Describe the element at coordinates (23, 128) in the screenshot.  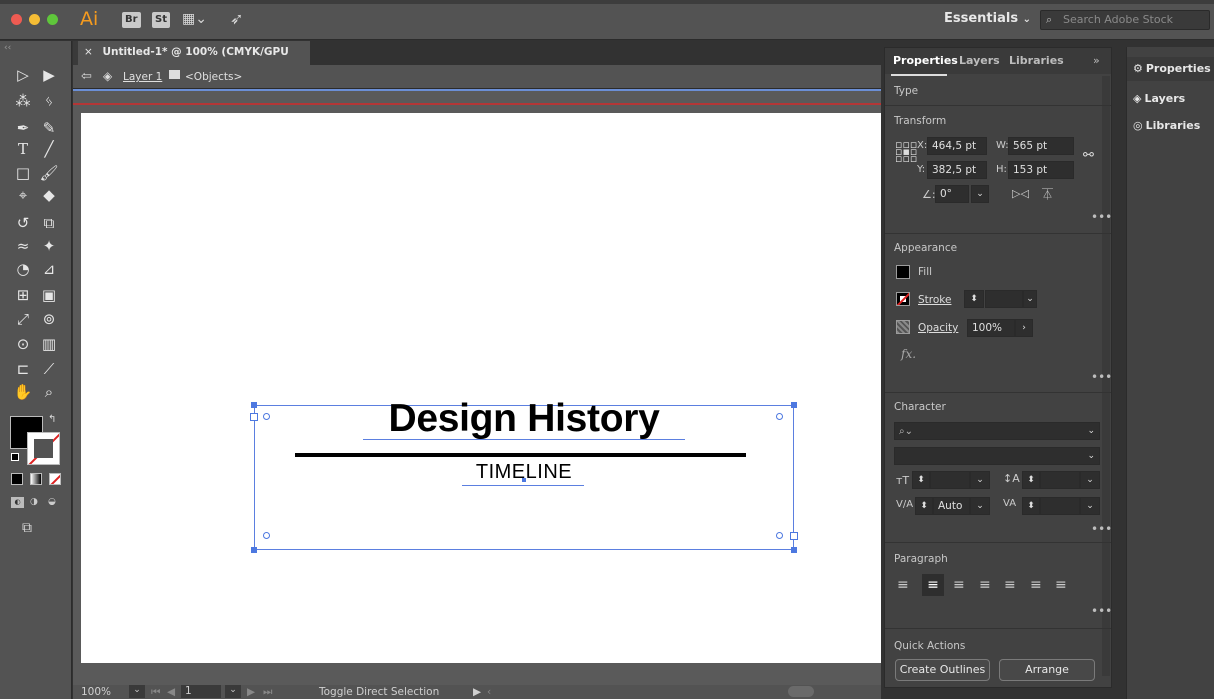
I see `pen-tool-icon: ✒` at that location.